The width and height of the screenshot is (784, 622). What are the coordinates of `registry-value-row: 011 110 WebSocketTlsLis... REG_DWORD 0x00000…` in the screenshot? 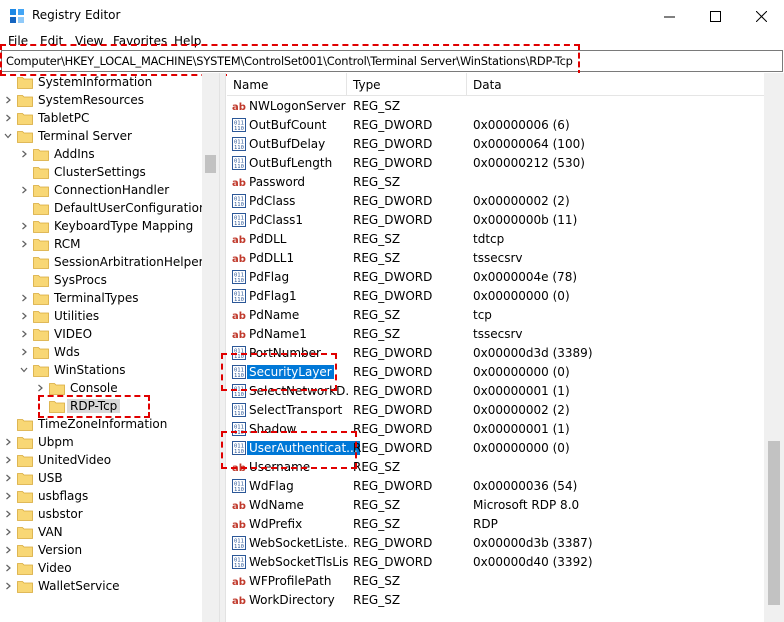 It's located at (495, 562).